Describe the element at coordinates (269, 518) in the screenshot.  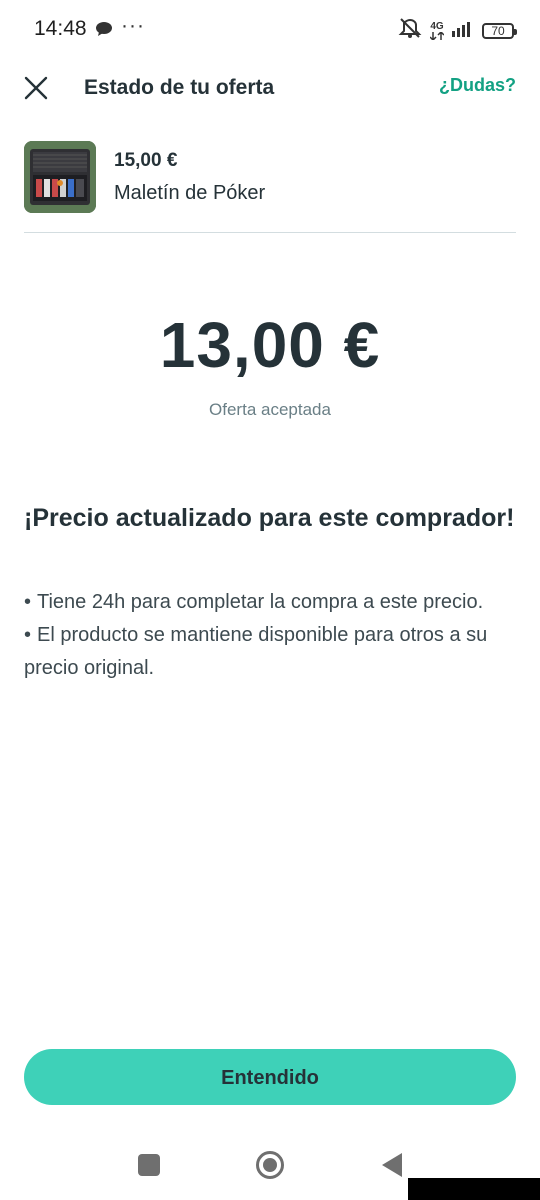
I see `info-title: ¡Precio actualizado para este comprador!` at that location.